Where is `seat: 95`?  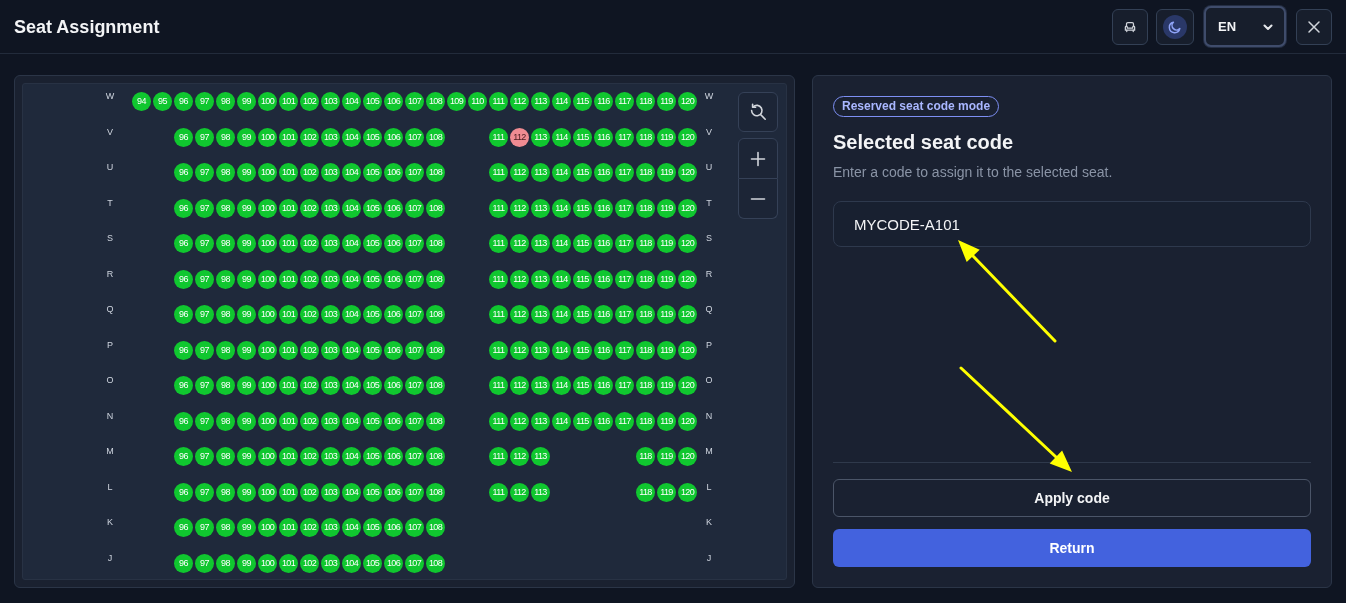 seat: 95 is located at coordinates (162, 102).